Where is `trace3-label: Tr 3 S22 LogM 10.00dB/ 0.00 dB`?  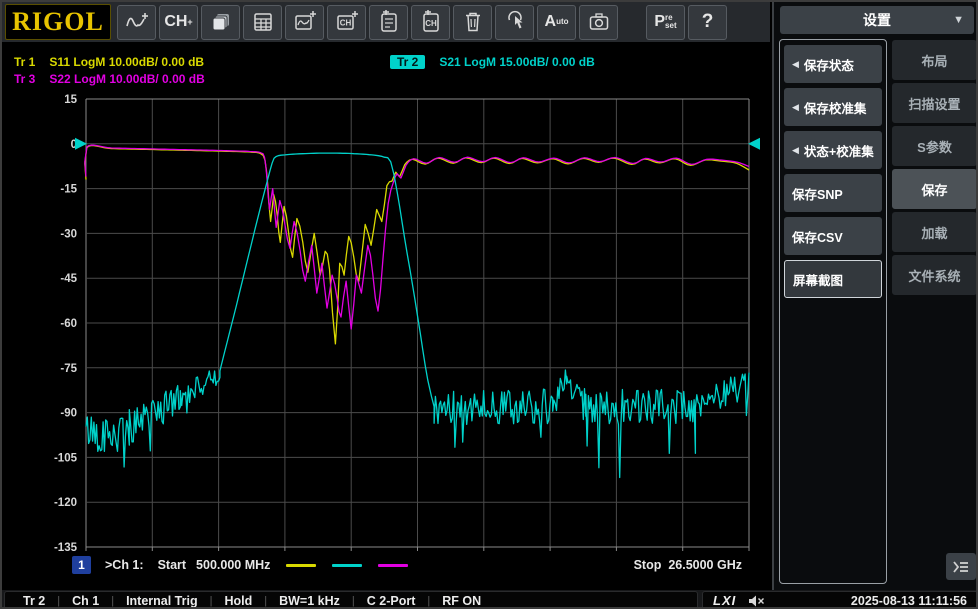 trace3-label: Tr 3 S22 LogM 10.00dB/ 0.00 dB is located at coordinates (109, 79).